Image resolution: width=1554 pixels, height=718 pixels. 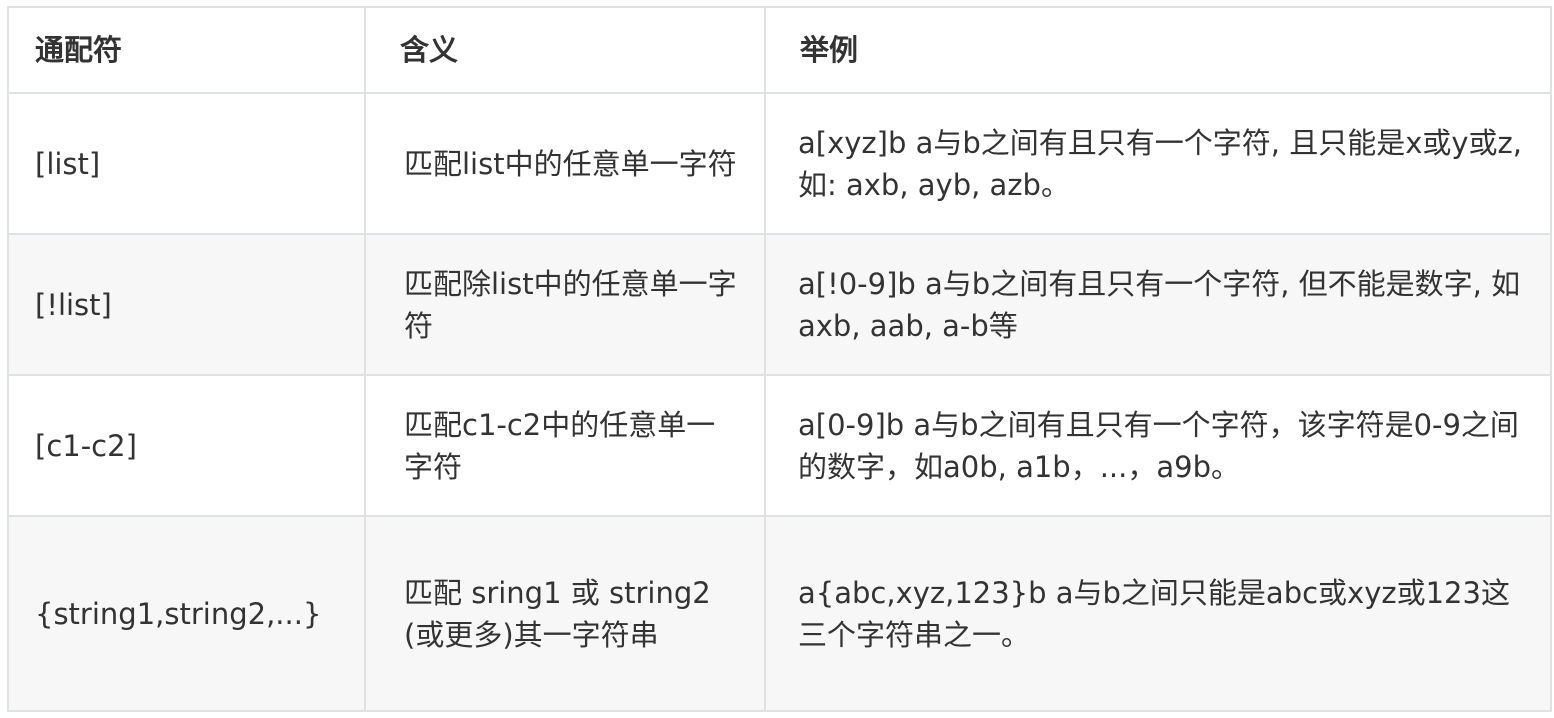 I want to click on wildcard-cell: {string1,string2,...}, so click(x=186, y=613).